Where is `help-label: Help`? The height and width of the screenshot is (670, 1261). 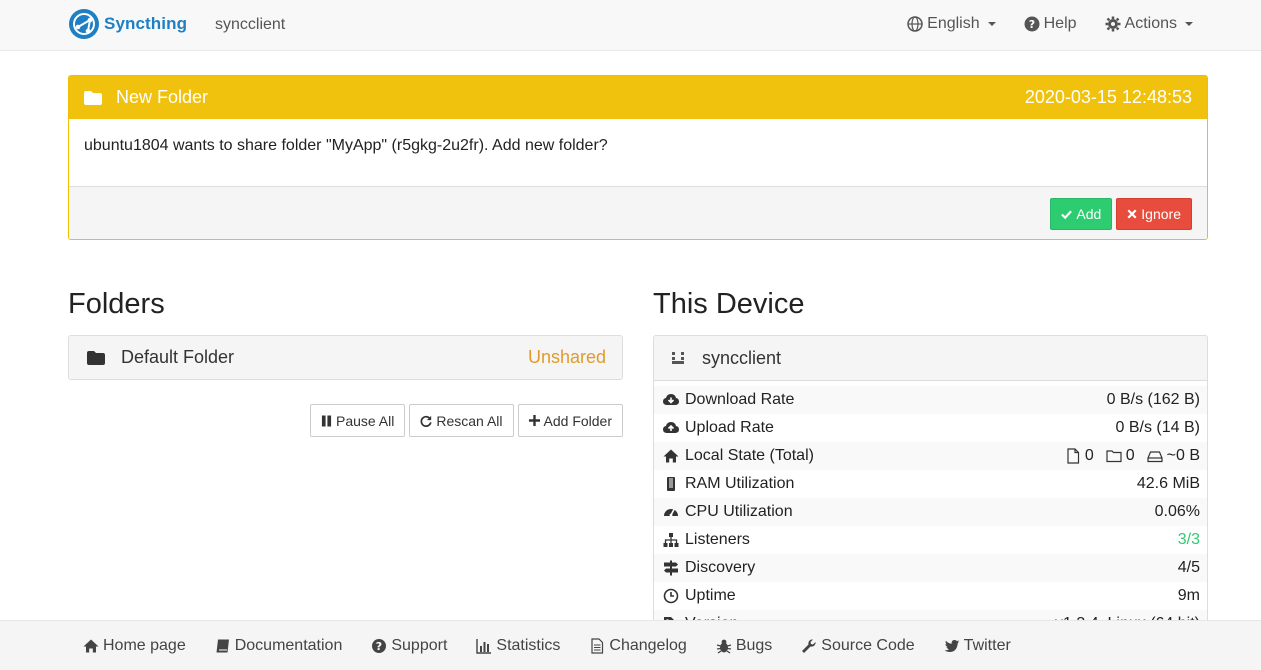
help-label: Help is located at coordinates (1060, 23).